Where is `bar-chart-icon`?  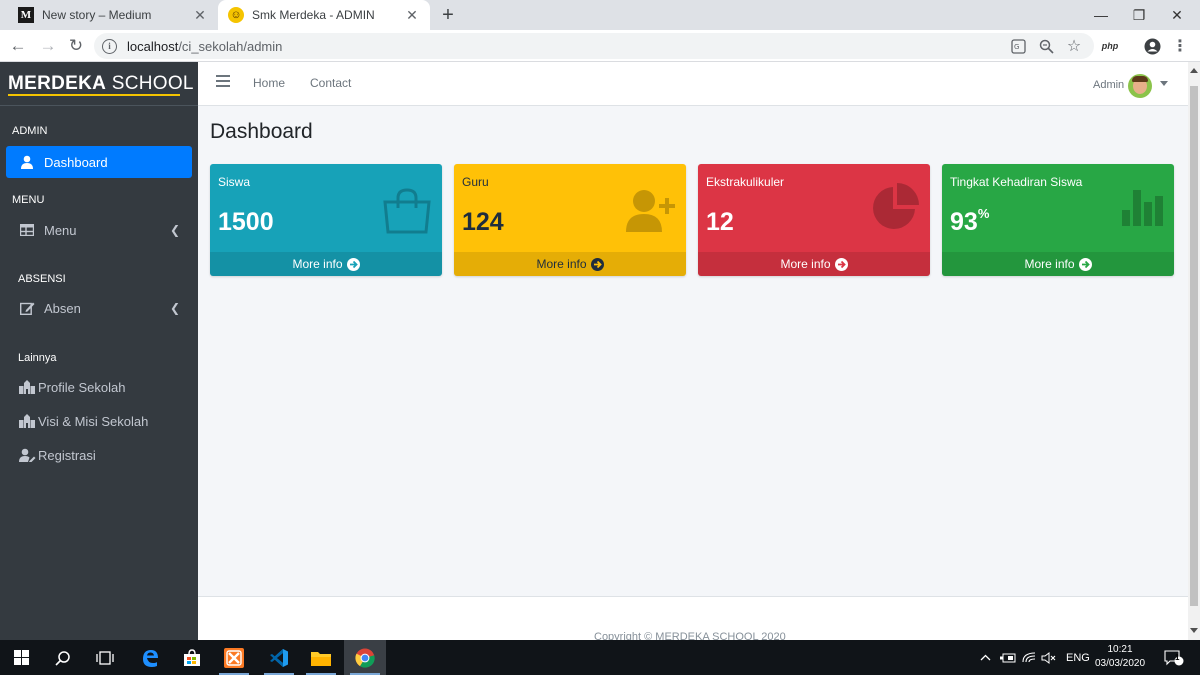
bar-chart-icon is located at coordinates (1142, 207).